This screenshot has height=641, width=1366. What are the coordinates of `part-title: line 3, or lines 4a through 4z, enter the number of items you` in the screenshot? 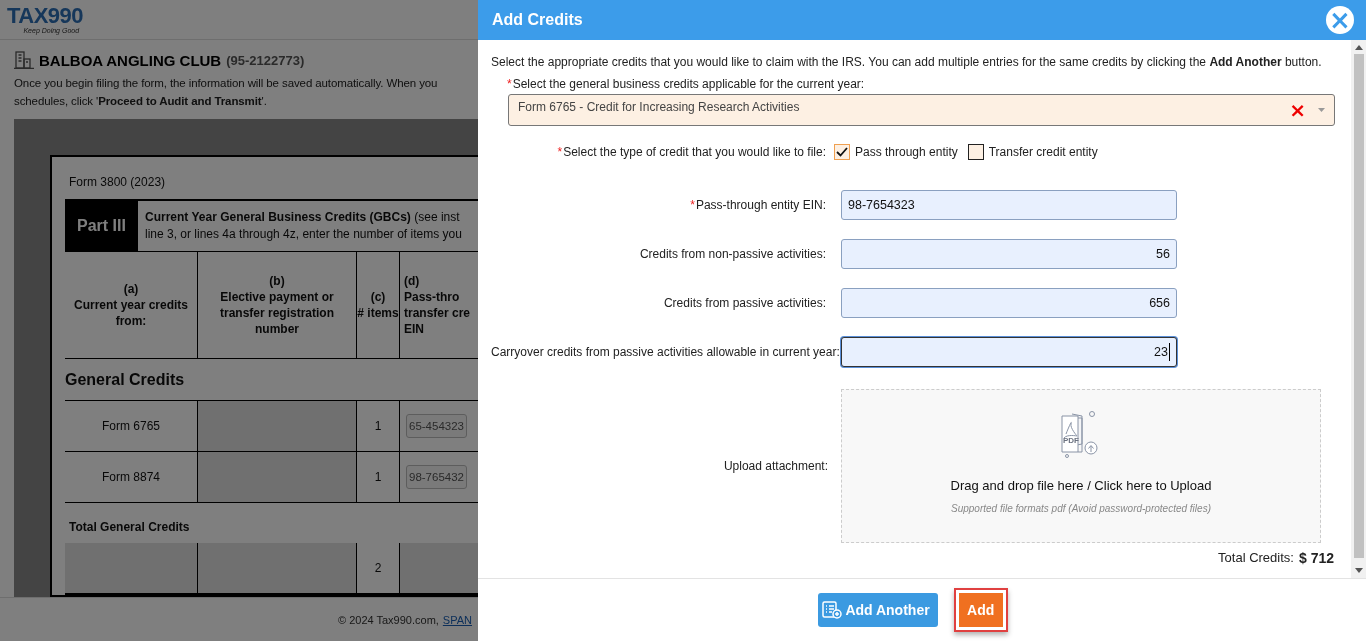 It's located at (303, 234).